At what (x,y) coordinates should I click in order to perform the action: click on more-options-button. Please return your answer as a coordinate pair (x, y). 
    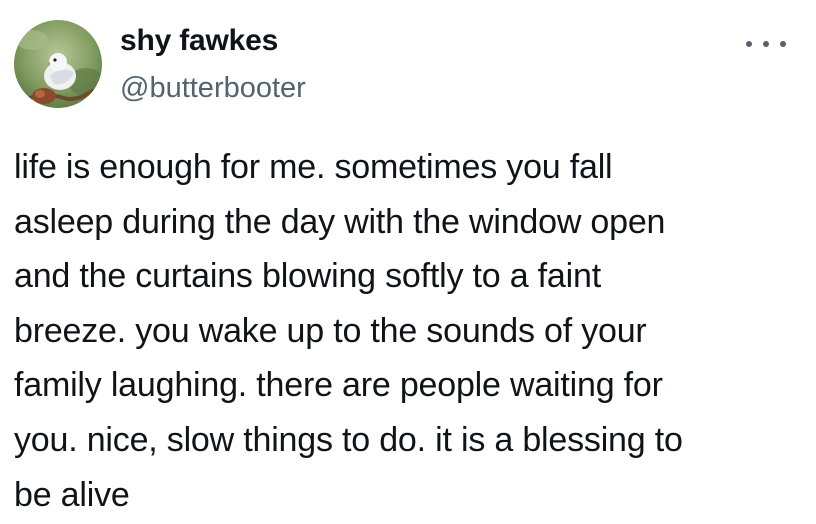
    Looking at the image, I should click on (766, 44).